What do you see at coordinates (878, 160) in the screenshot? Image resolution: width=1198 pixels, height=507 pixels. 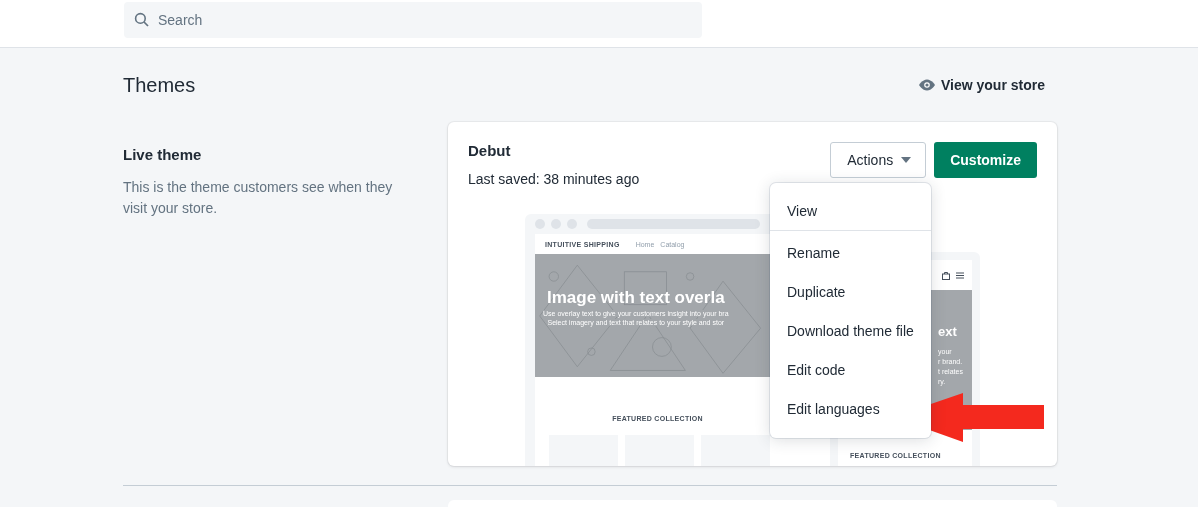 I see `actions-button: Actions` at bounding box center [878, 160].